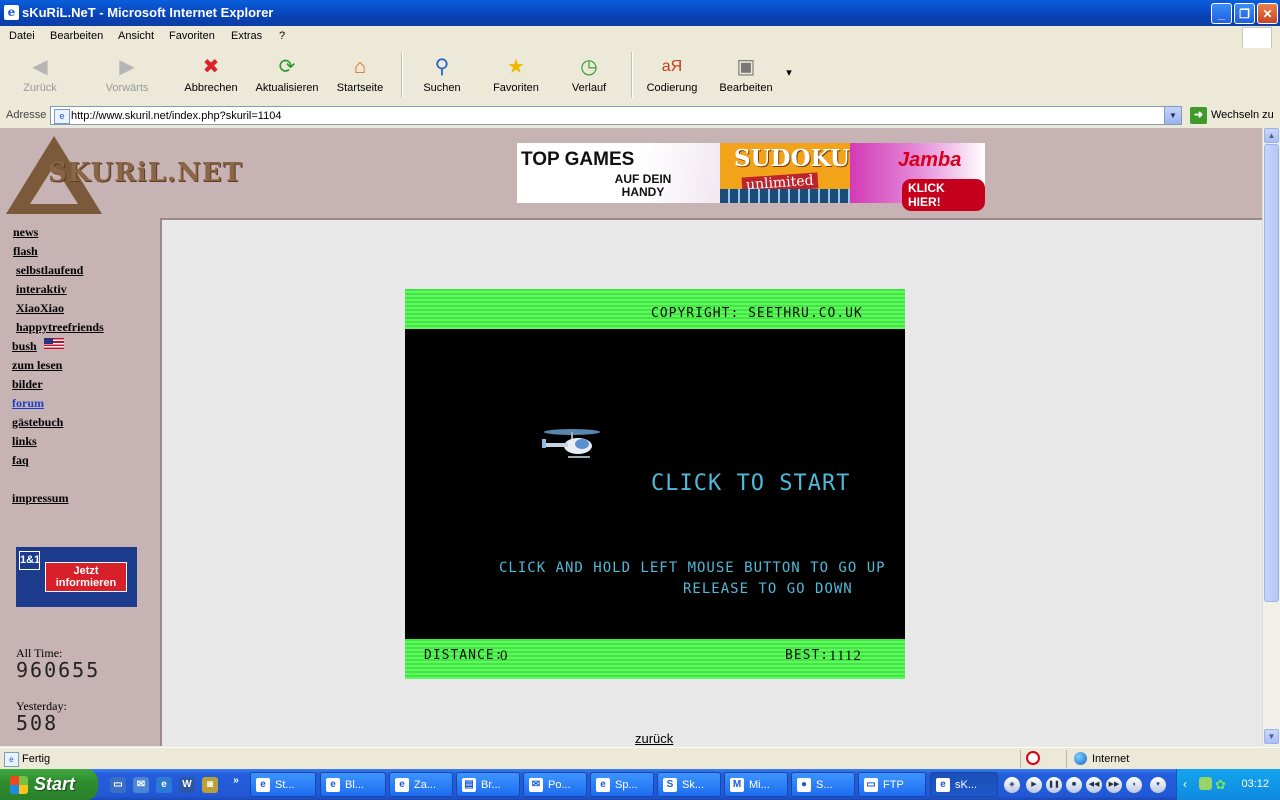 The width and height of the screenshot is (1280, 800). I want to click on media-play-icon: ▶, so click(1034, 785).